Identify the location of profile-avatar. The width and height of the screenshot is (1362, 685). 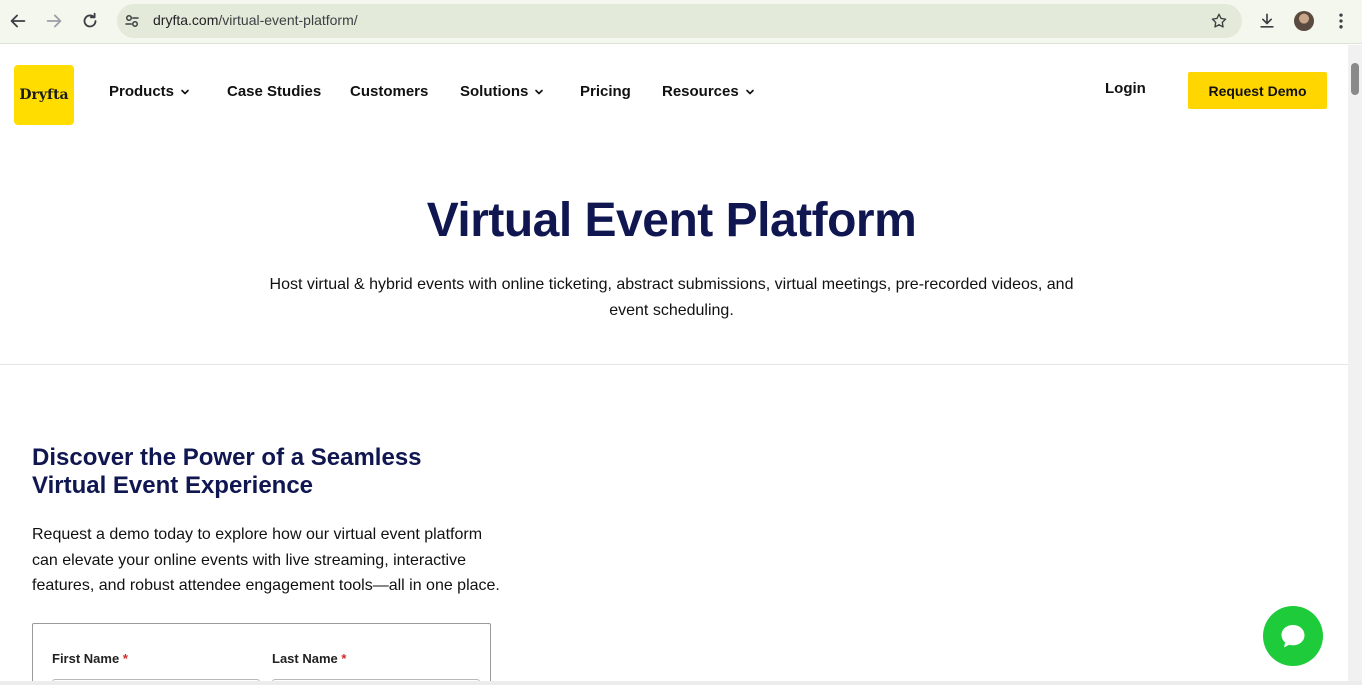
(1304, 21).